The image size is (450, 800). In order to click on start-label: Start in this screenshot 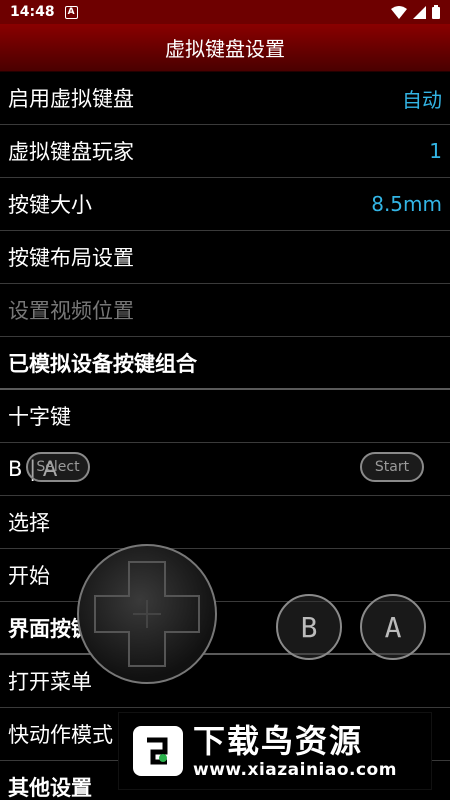, I will do `click(392, 467)`.